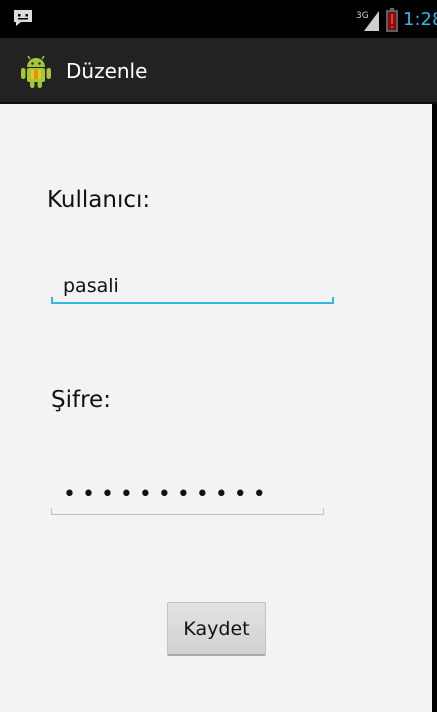 The width and height of the screenshot is (437, 712). I want to click on svg-text: 3G, so click(362, 16).